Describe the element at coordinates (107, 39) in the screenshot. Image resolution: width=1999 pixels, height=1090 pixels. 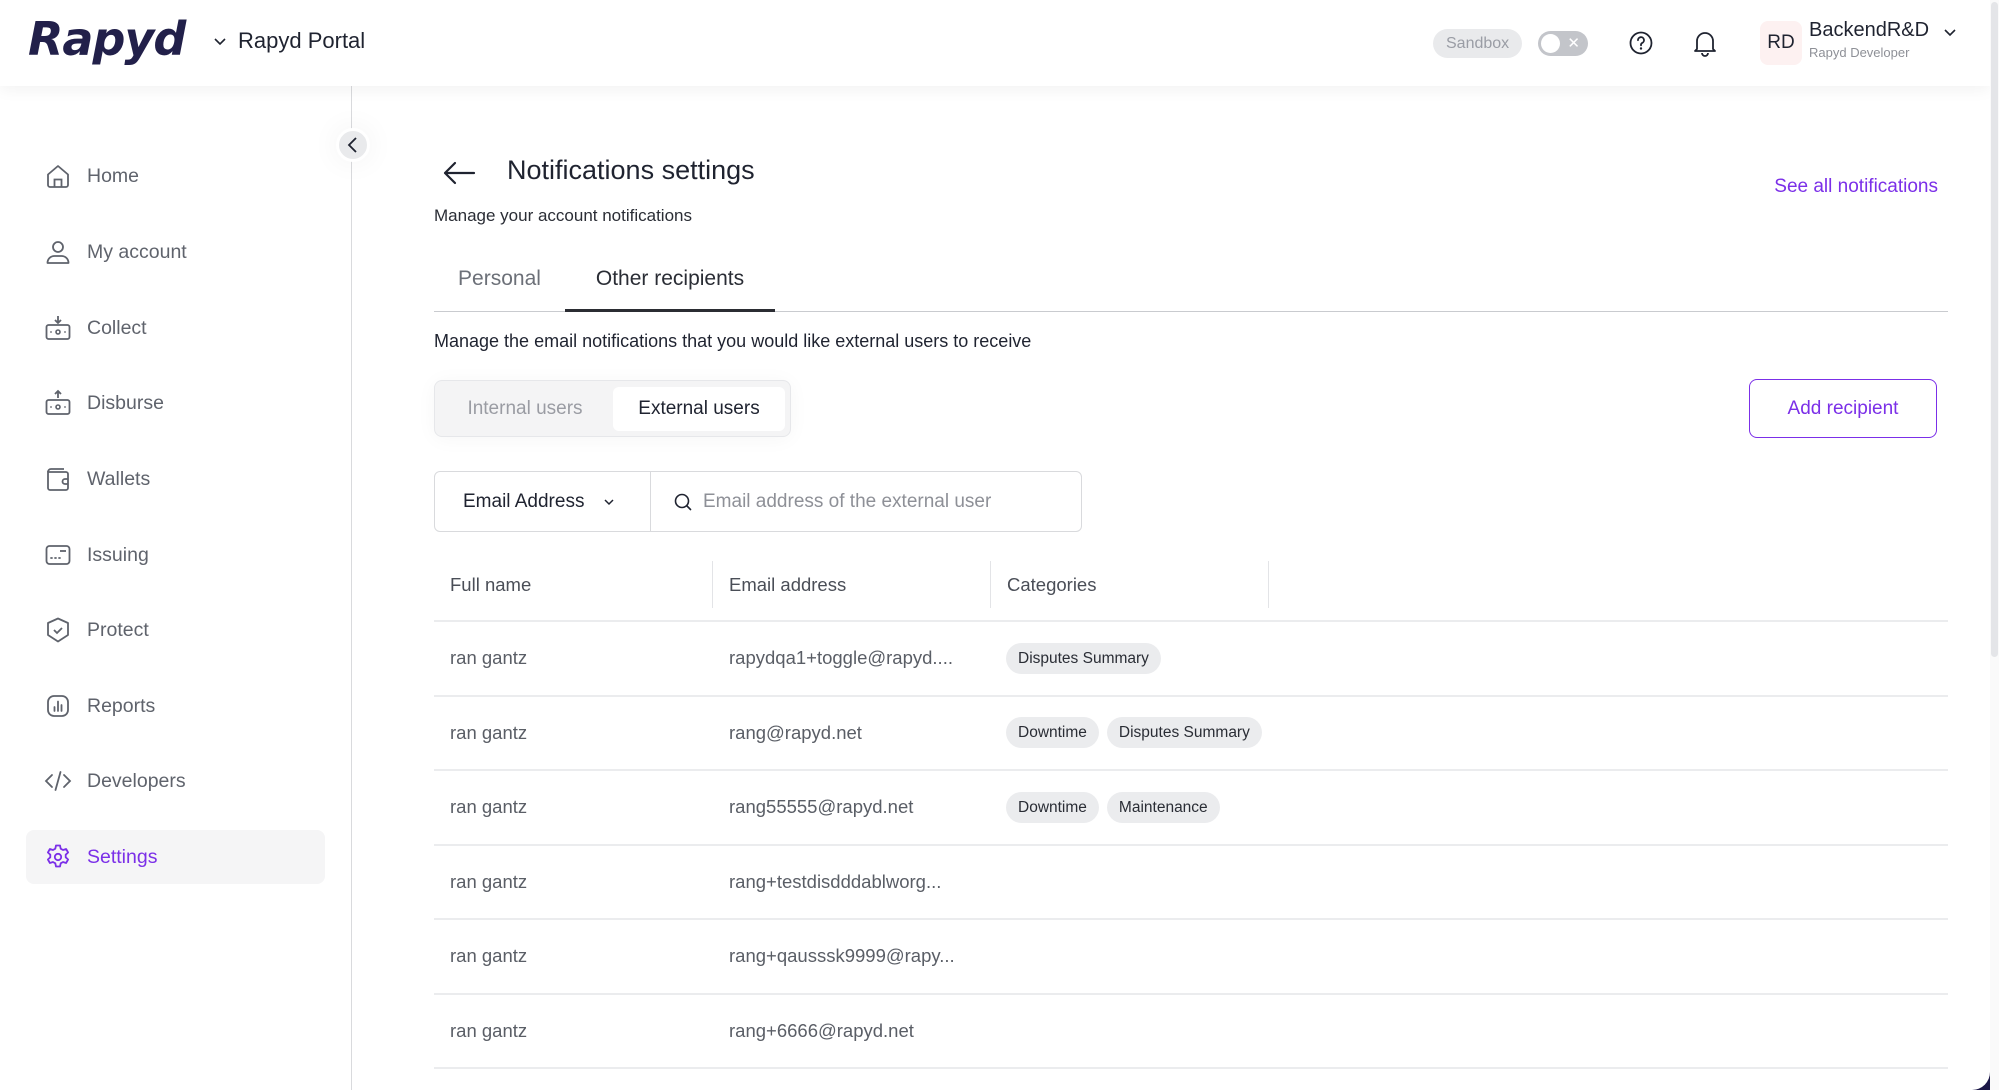
I see `rapyd-logo: Rapyd` at that location.